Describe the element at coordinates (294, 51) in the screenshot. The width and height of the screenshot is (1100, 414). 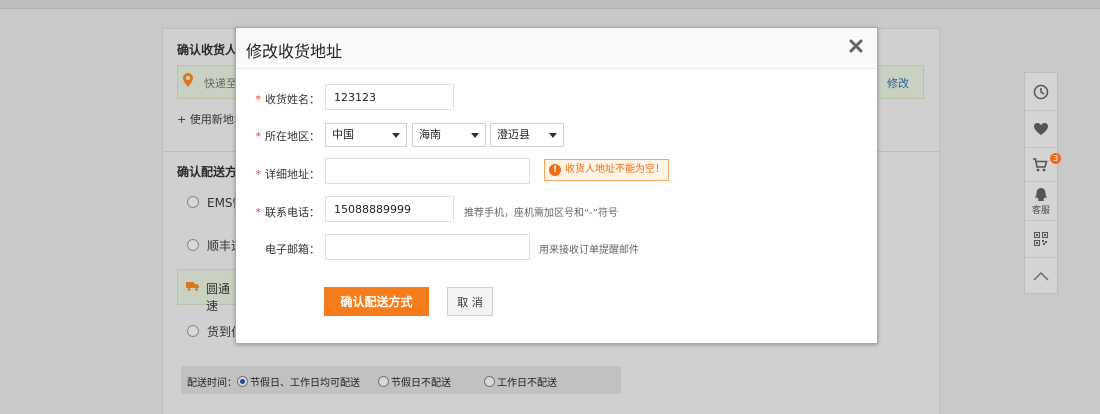
I see `modal-title: 修改收货地址` at that location.